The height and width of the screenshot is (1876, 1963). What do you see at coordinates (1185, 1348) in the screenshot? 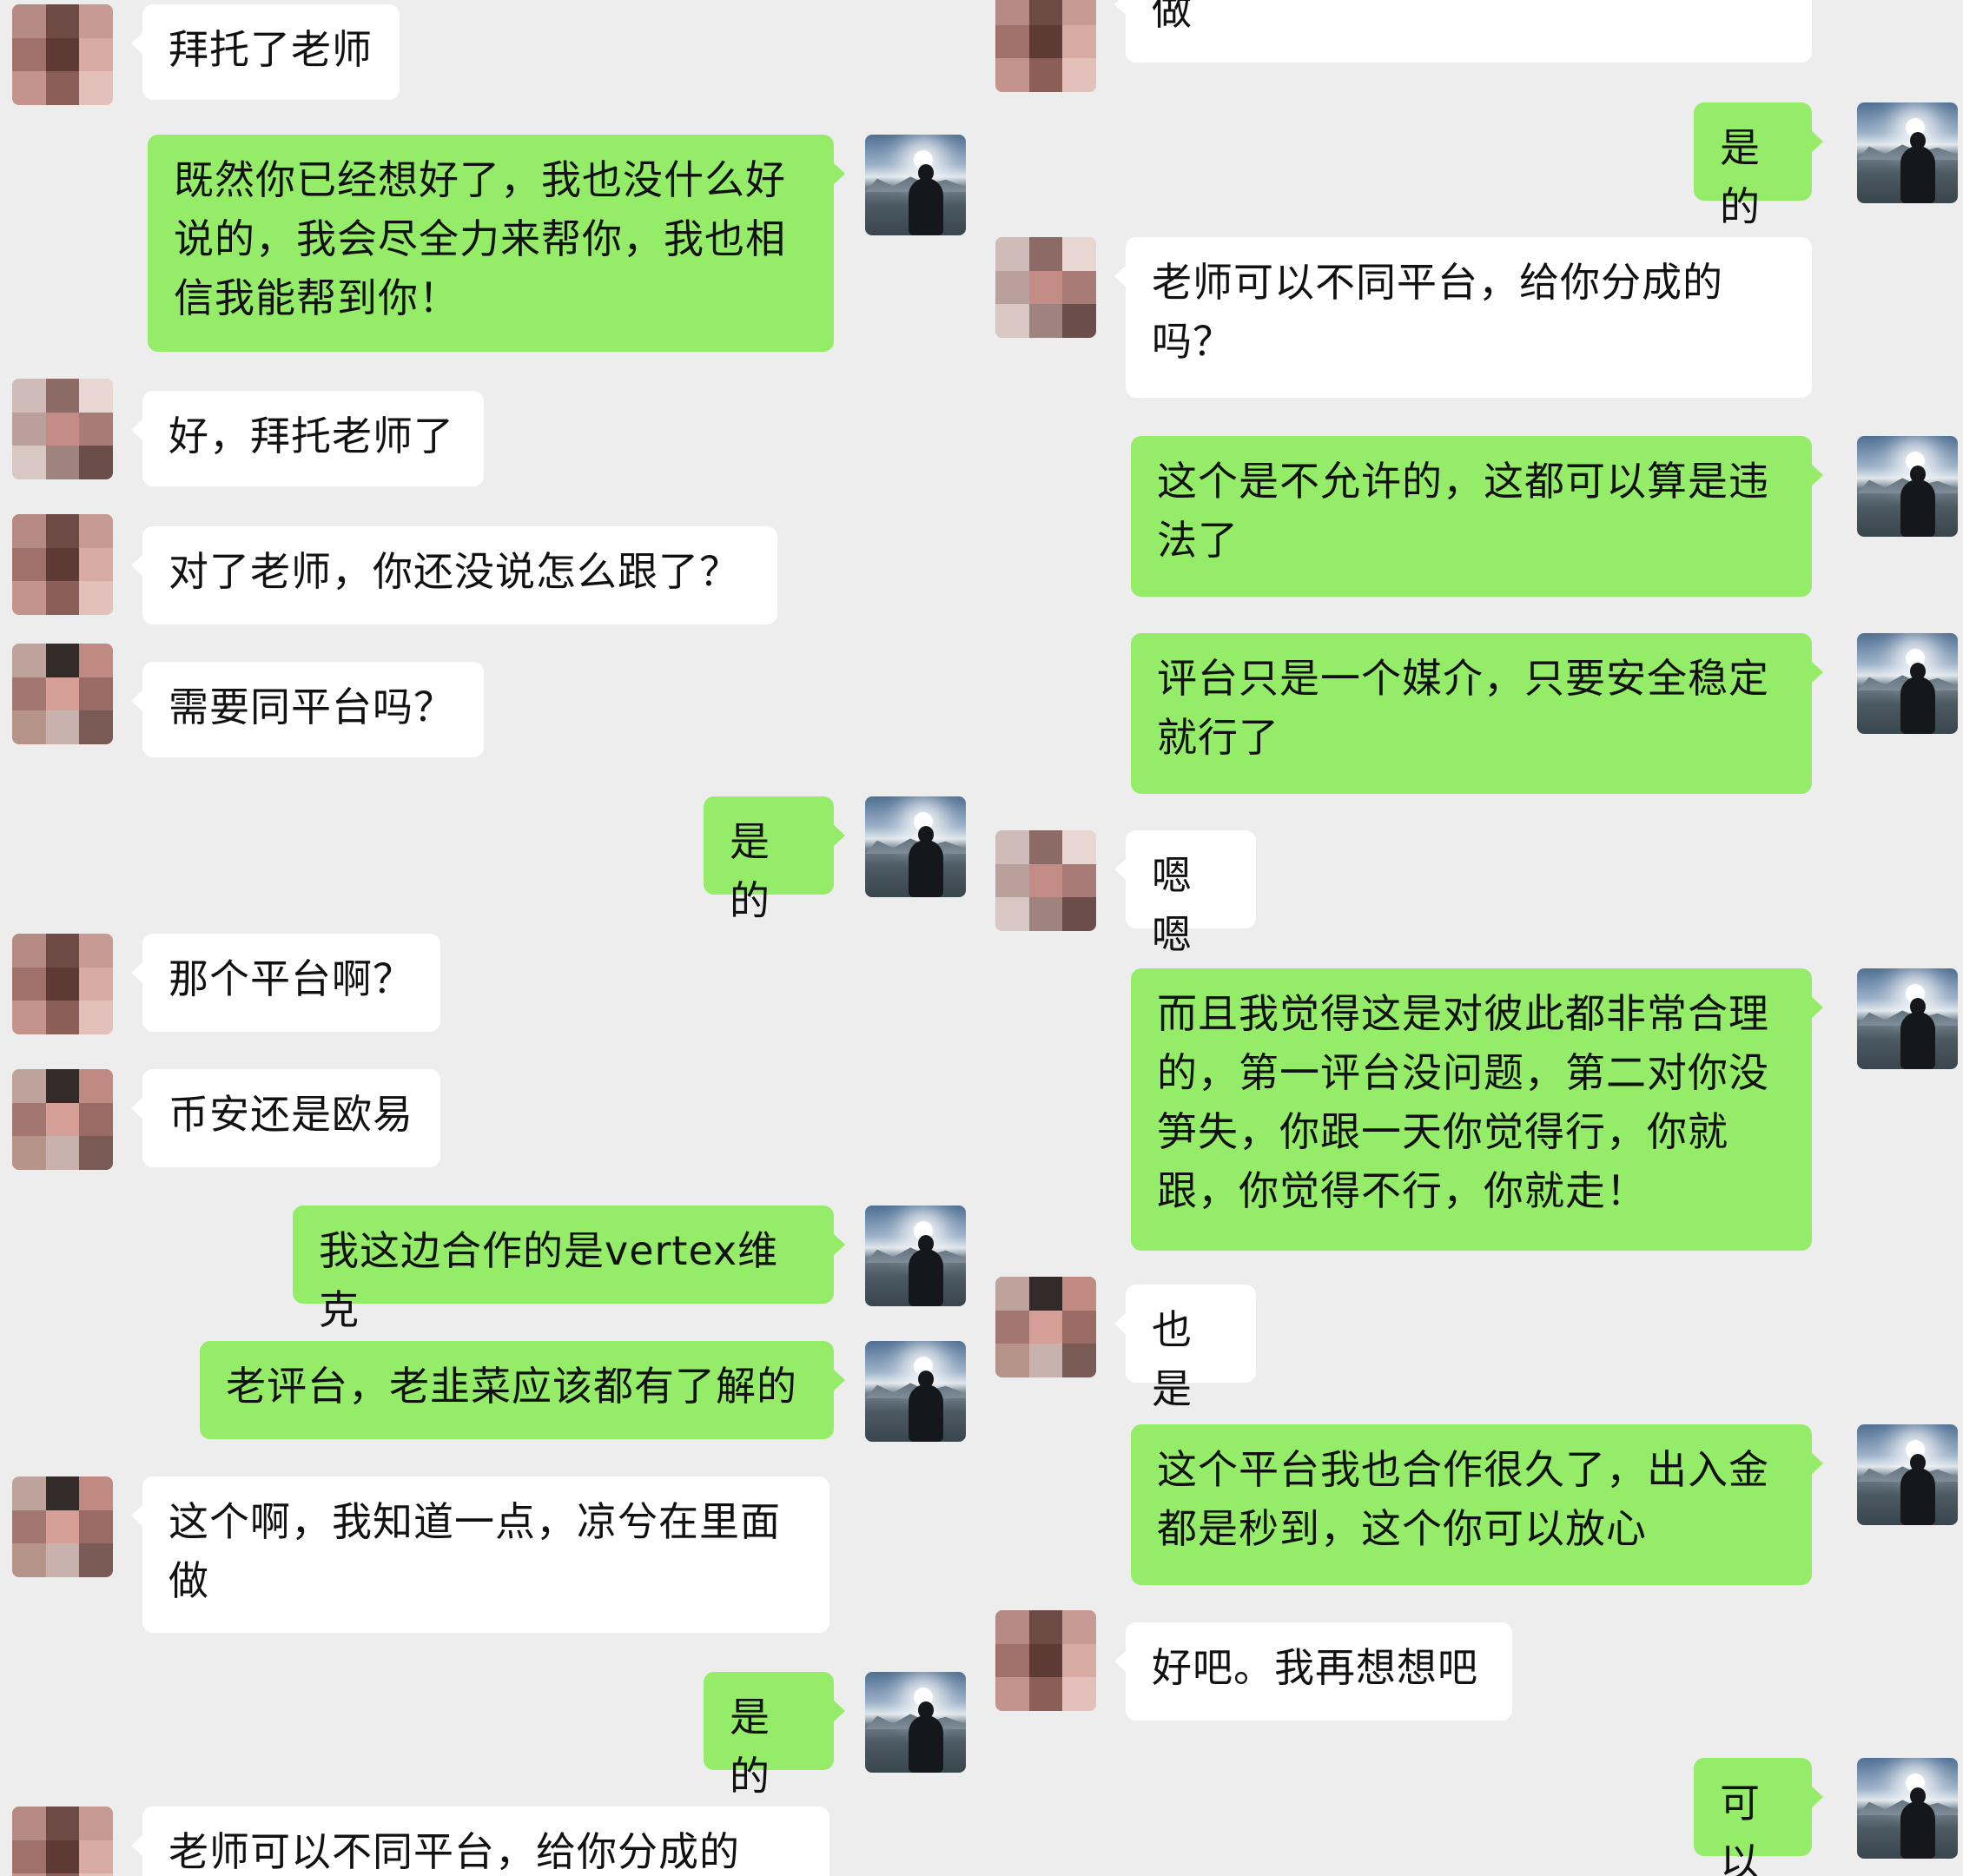
I see `incoming-message-bubble: 也是` at bounding box center [1185, 1348].